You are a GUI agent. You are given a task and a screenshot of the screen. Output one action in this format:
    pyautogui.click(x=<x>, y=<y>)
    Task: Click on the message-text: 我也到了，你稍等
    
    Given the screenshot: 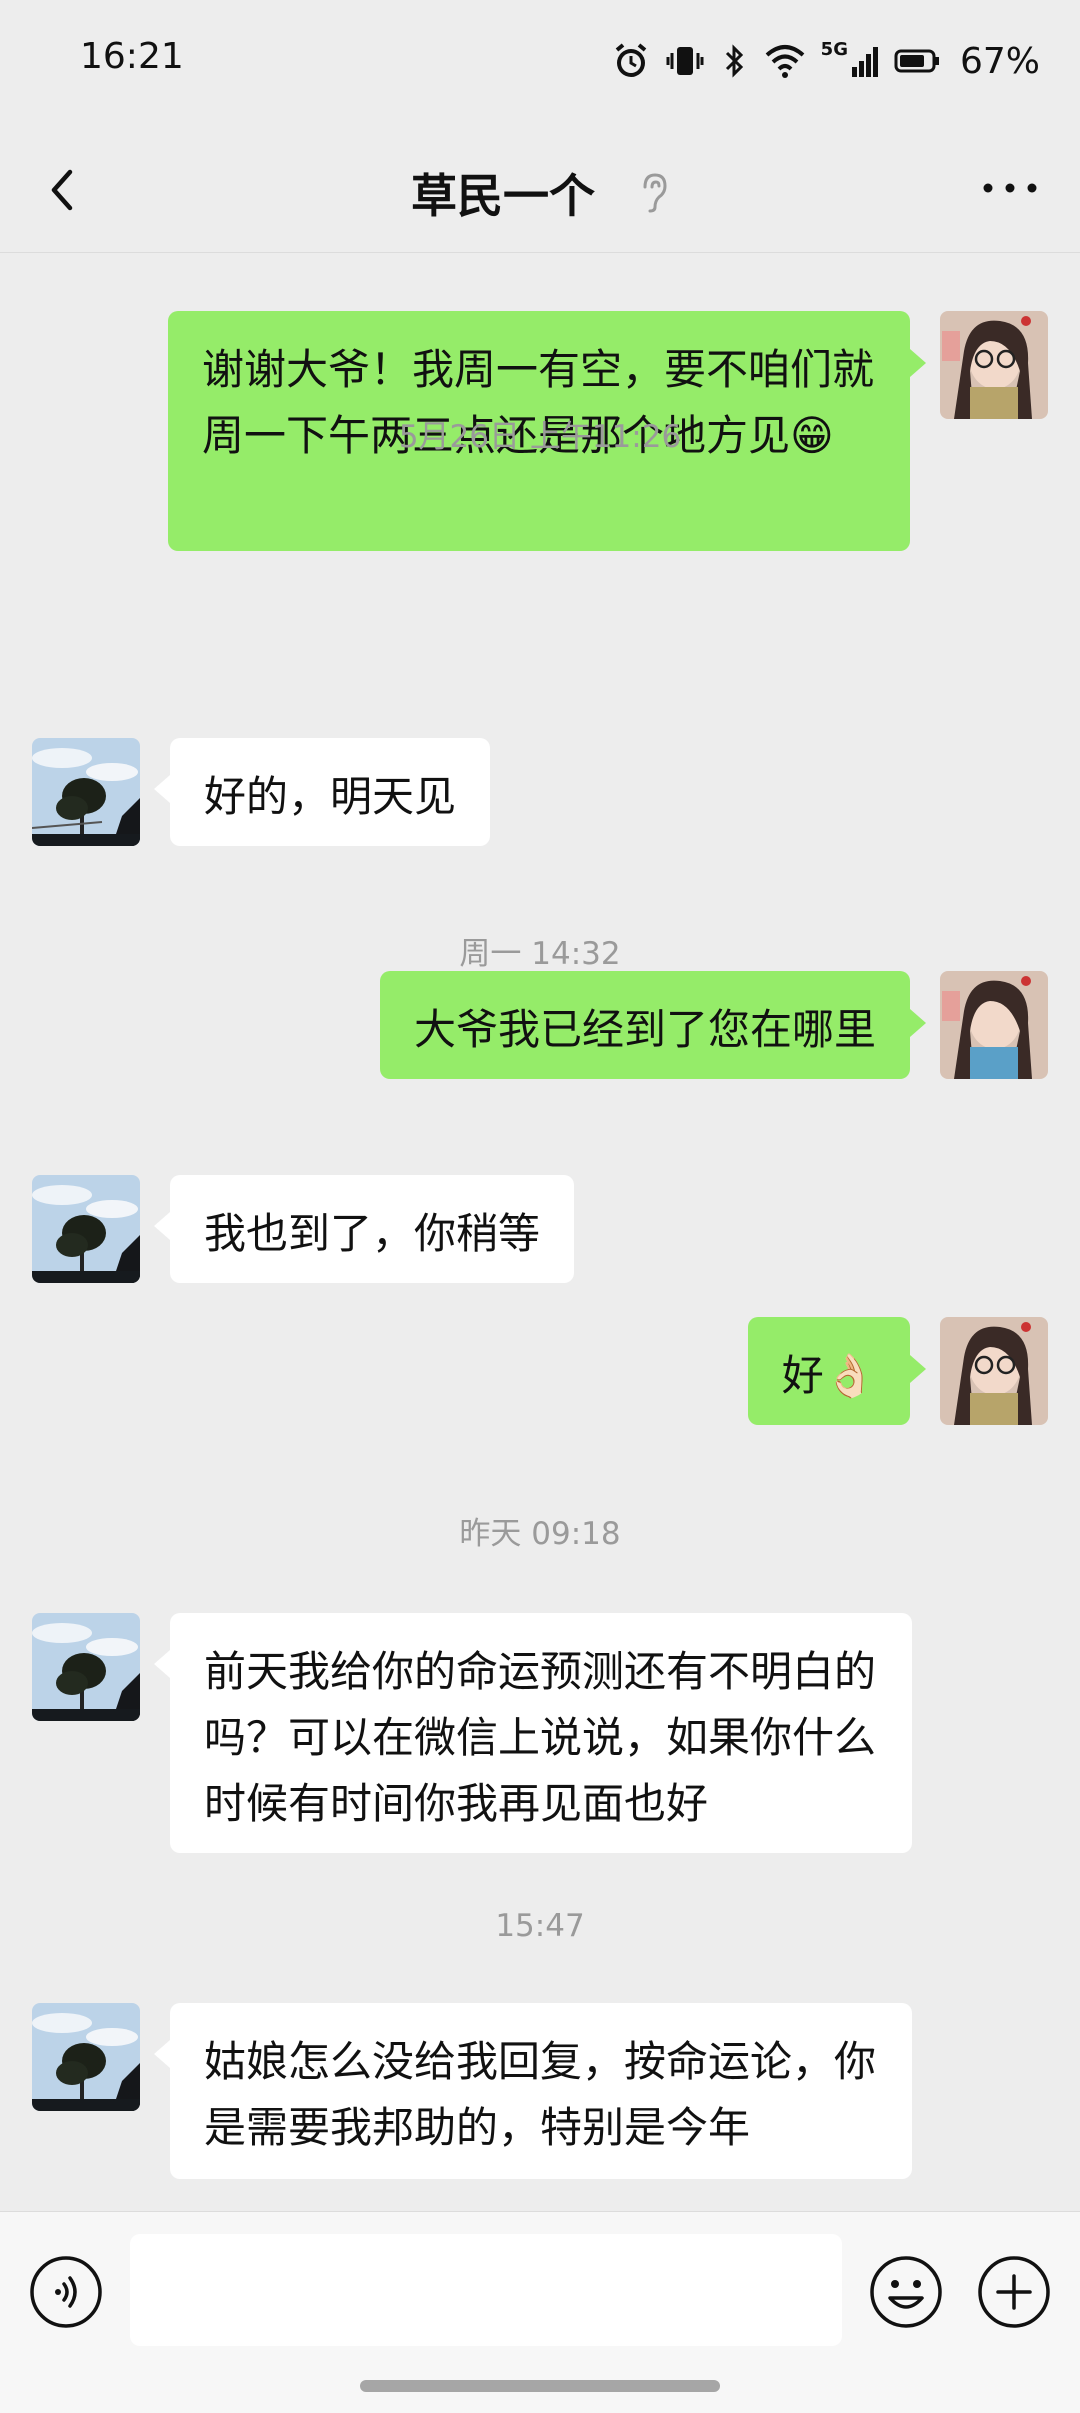 What is the action you would take?
    pyautogui.click(x=372, y=1233)
    